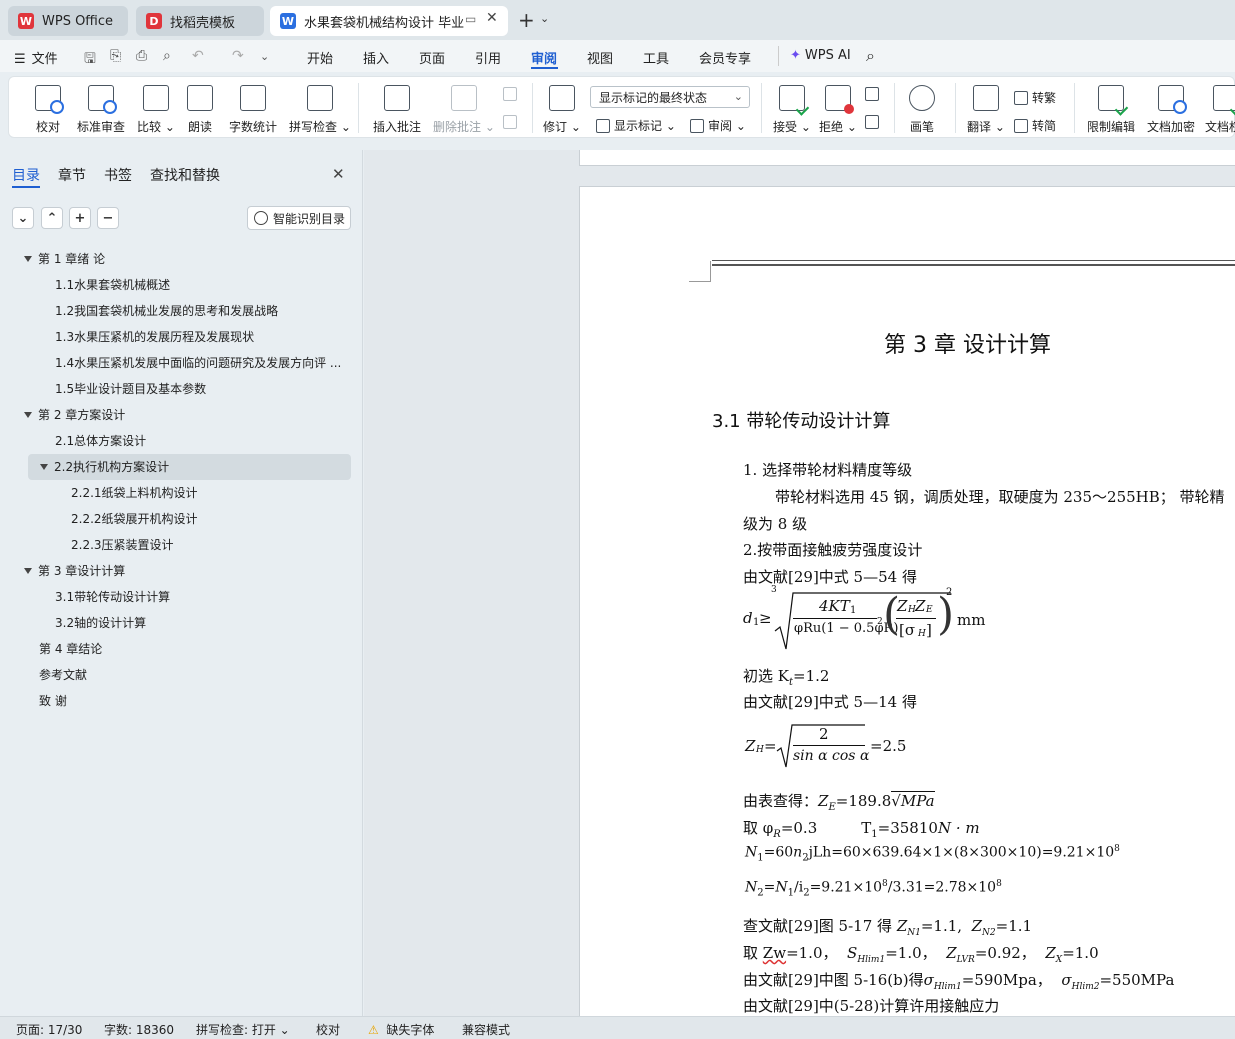  I want to click on tab-find-replace: 查找和替换, so click(185, 175).